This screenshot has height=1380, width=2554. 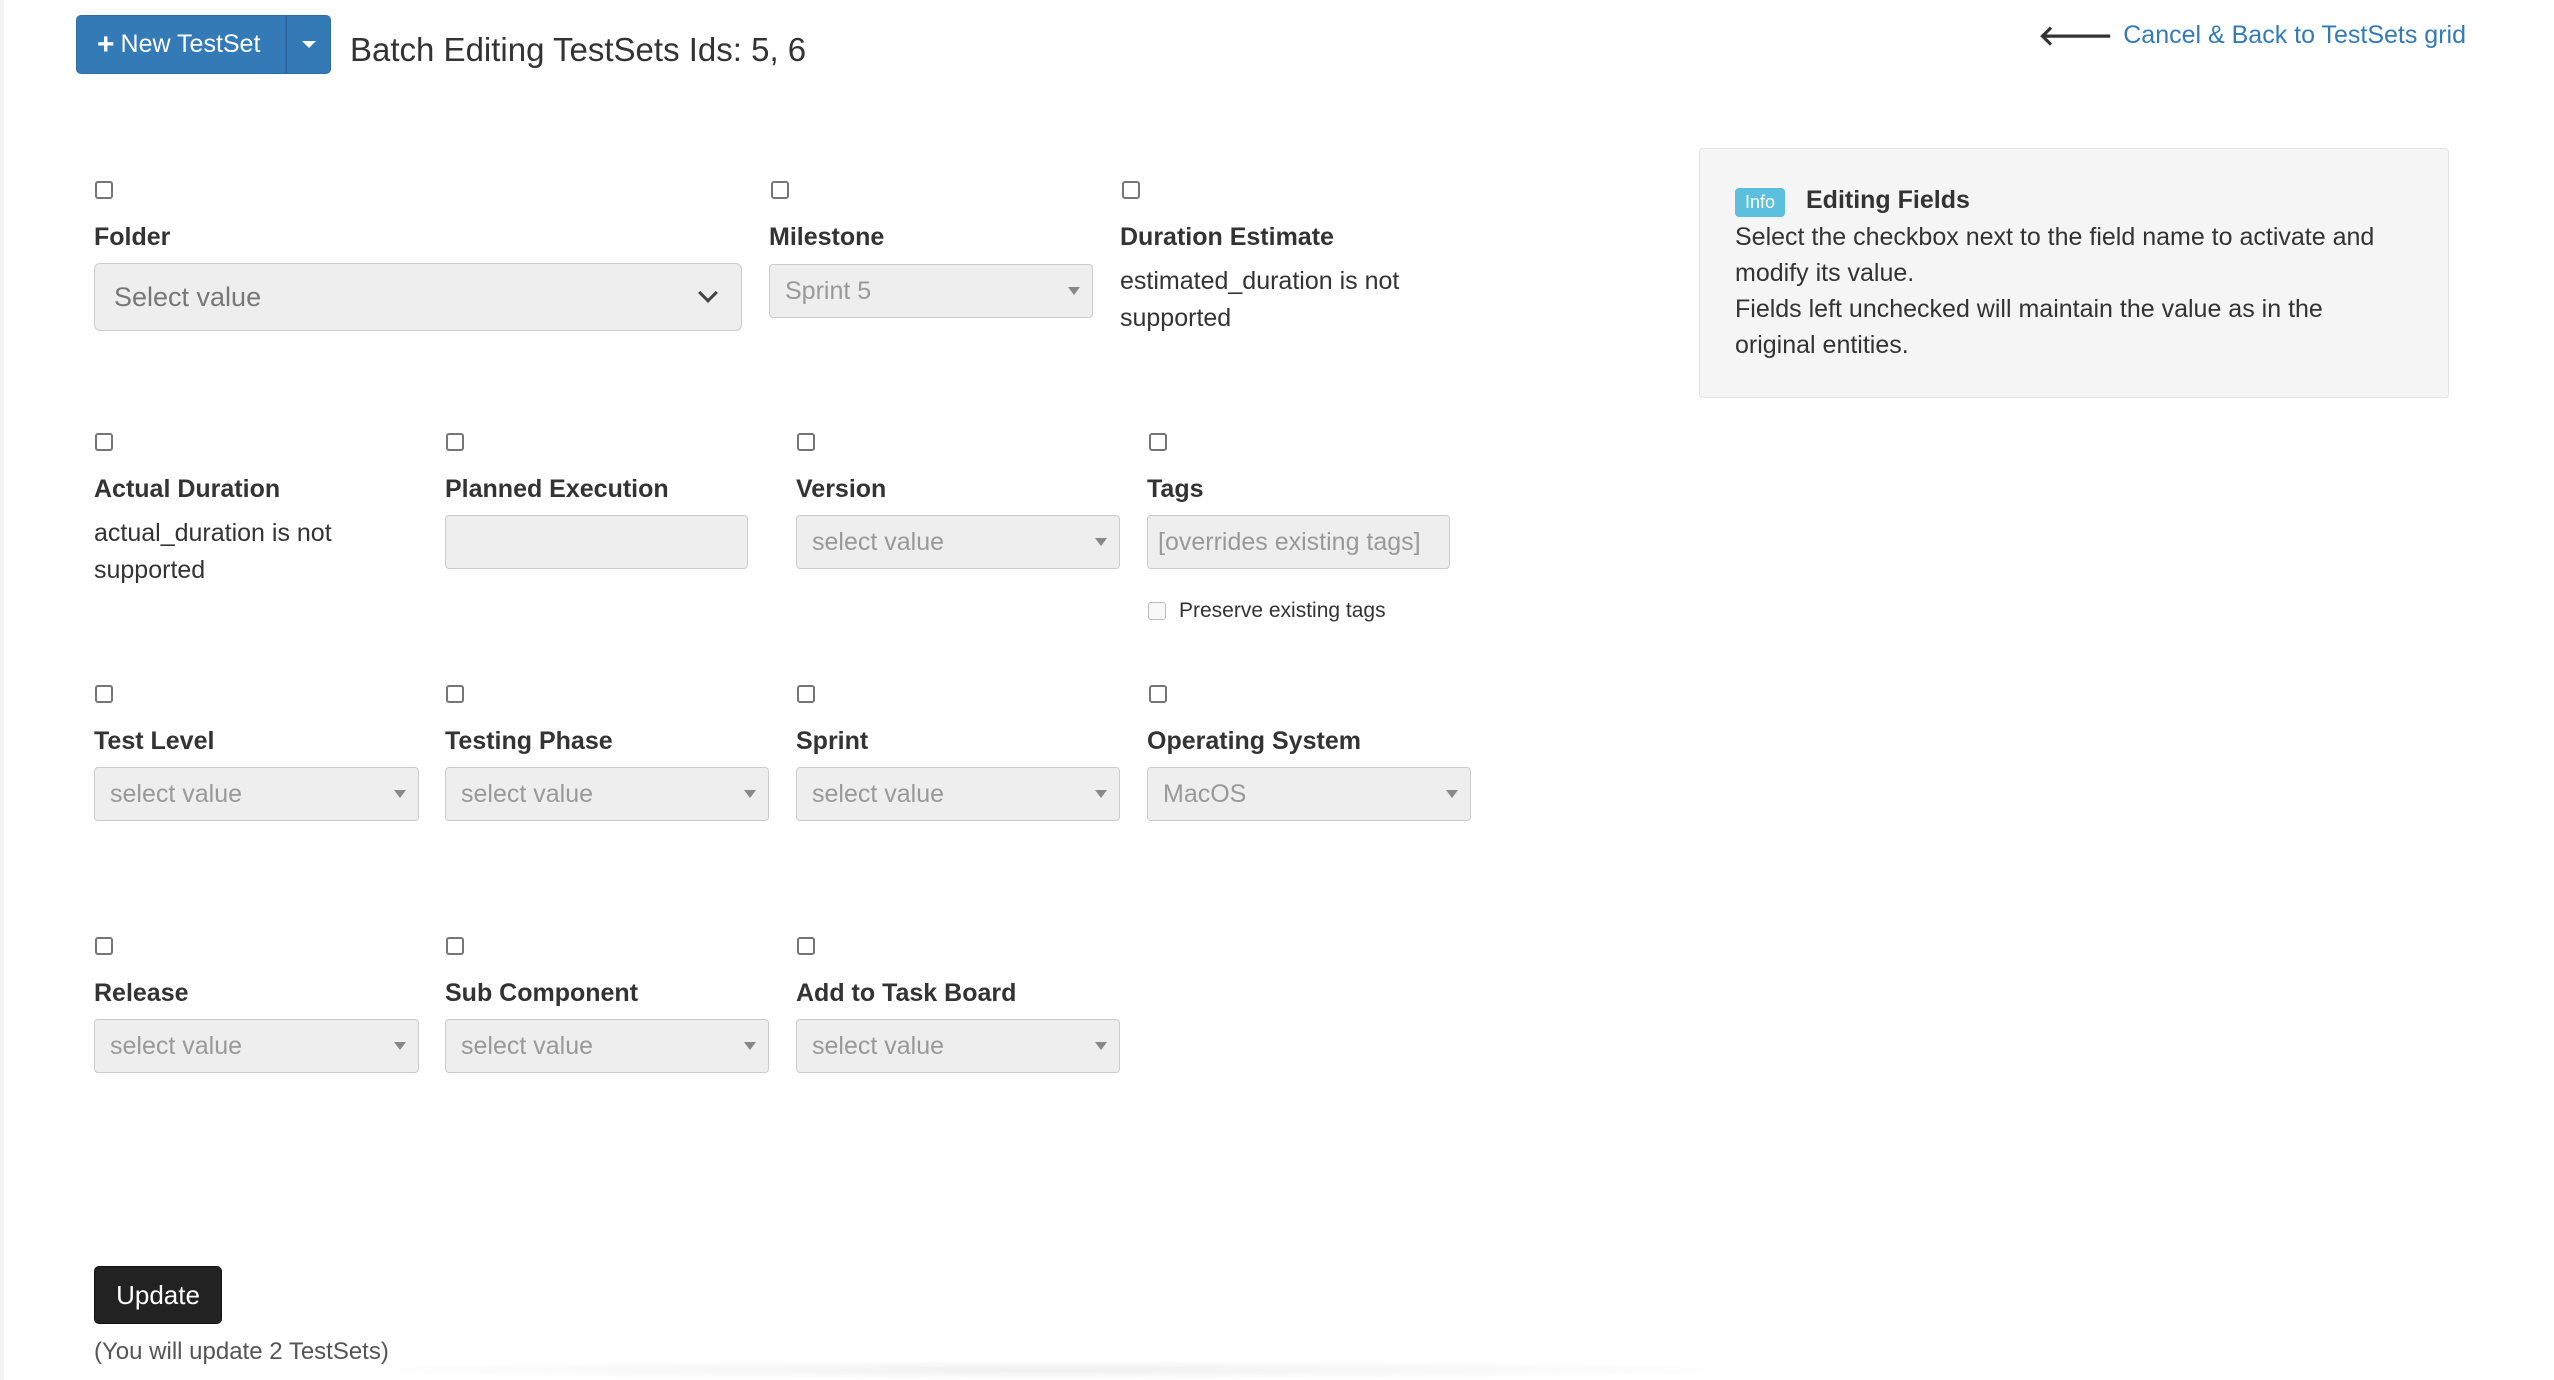 I want to click on folder-checkbox, so click(x=104, y=190).